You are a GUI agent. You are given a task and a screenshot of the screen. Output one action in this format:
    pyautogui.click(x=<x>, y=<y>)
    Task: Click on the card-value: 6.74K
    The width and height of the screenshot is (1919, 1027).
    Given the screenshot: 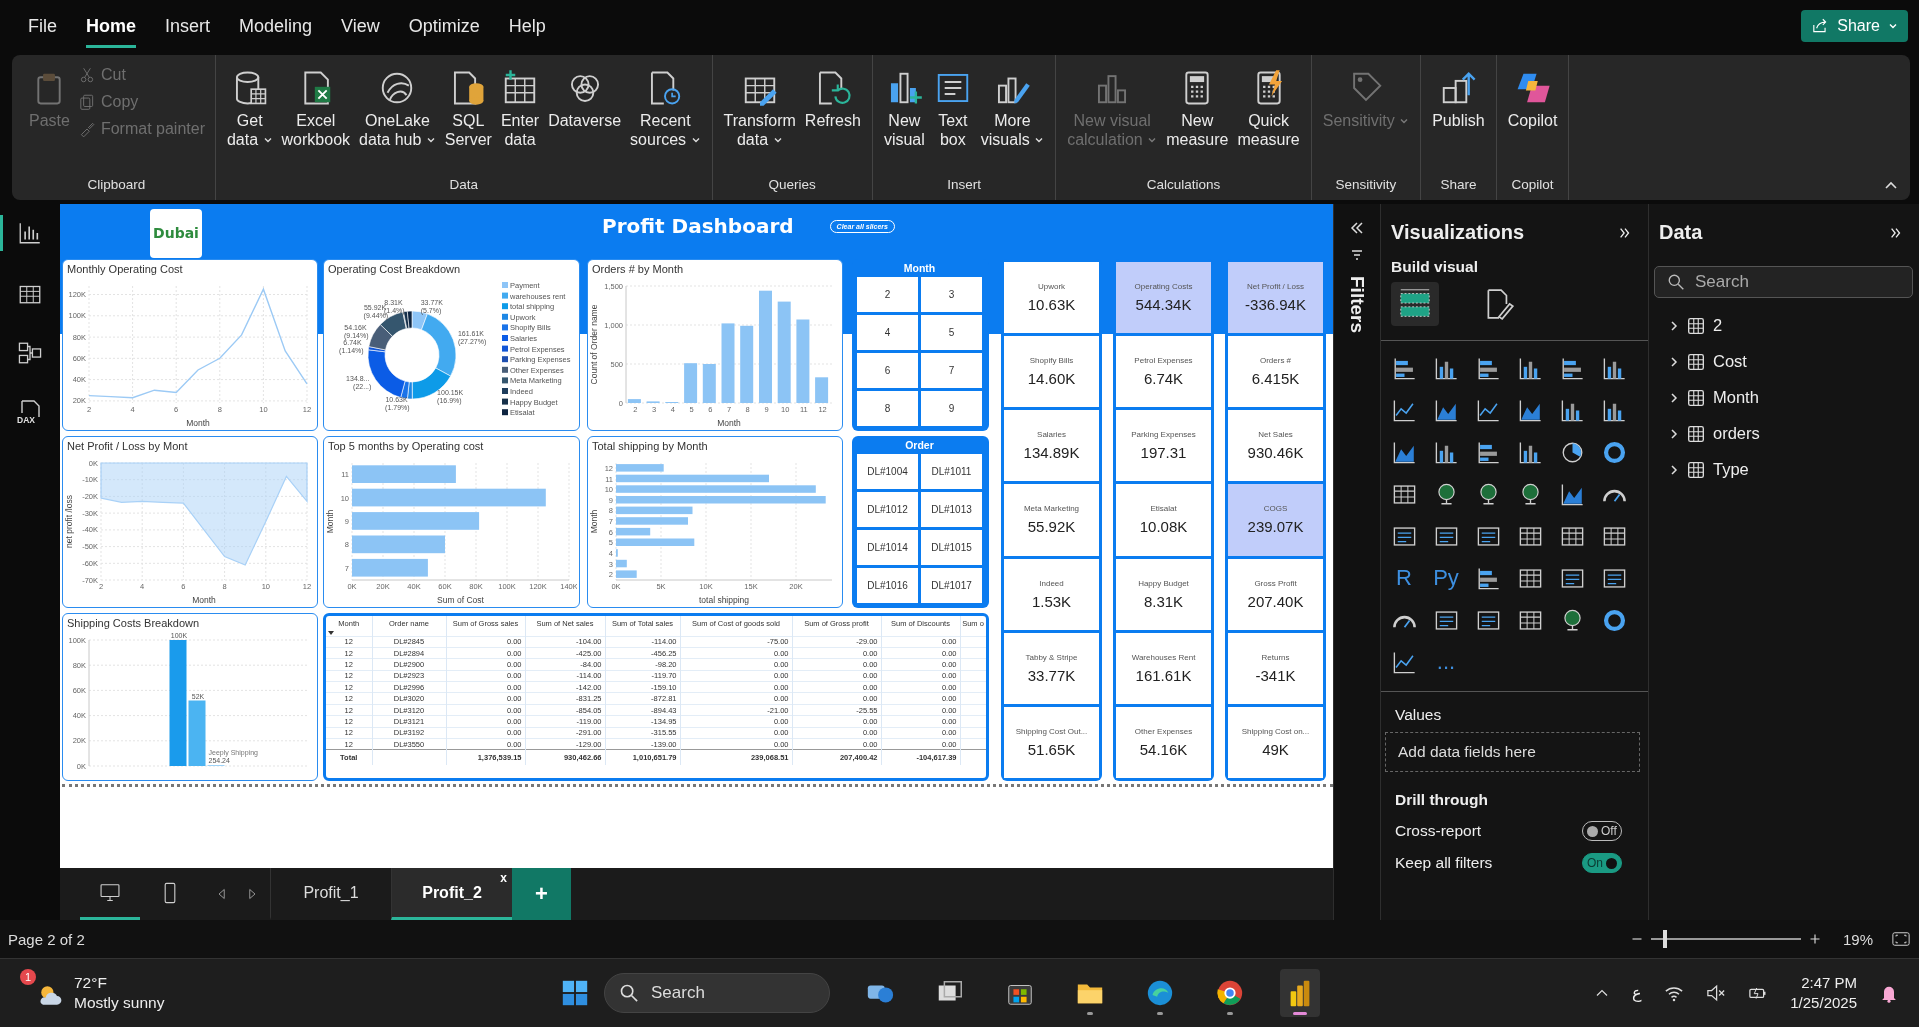 What is the action you would take?
    pyautogui.click(x=1163, y=379)
    